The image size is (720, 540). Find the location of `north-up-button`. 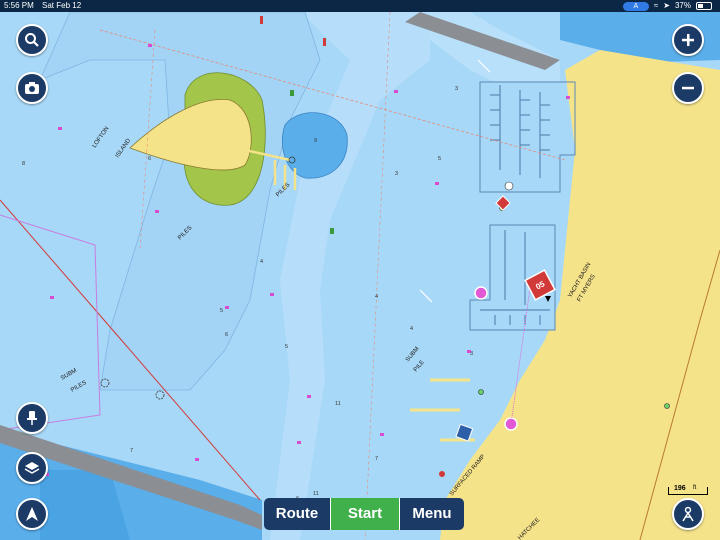

north-up-button is located at coordinates (32, 514).